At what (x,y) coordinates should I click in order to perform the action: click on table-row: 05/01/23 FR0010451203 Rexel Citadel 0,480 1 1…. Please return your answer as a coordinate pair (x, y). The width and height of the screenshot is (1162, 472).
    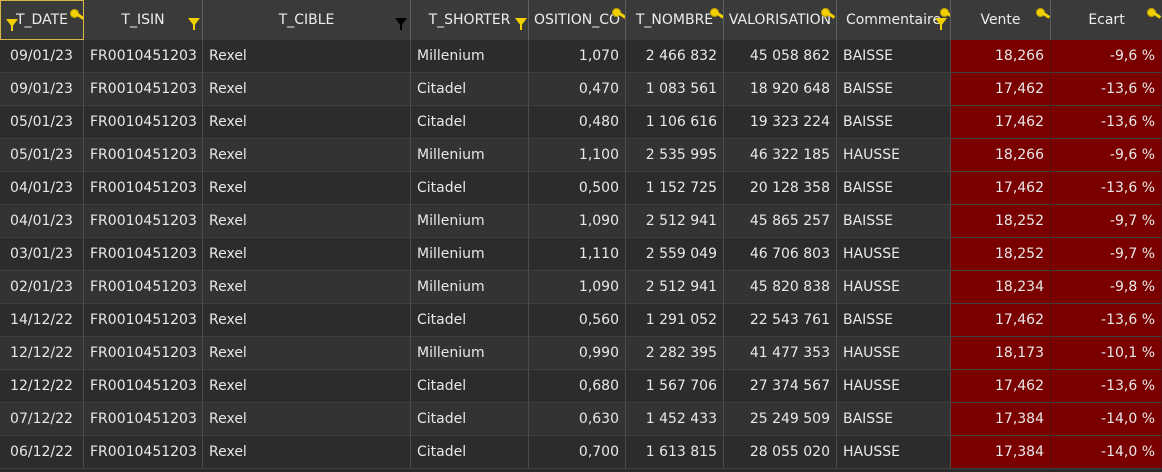
    Looking at the image, I should click on (581, 122).